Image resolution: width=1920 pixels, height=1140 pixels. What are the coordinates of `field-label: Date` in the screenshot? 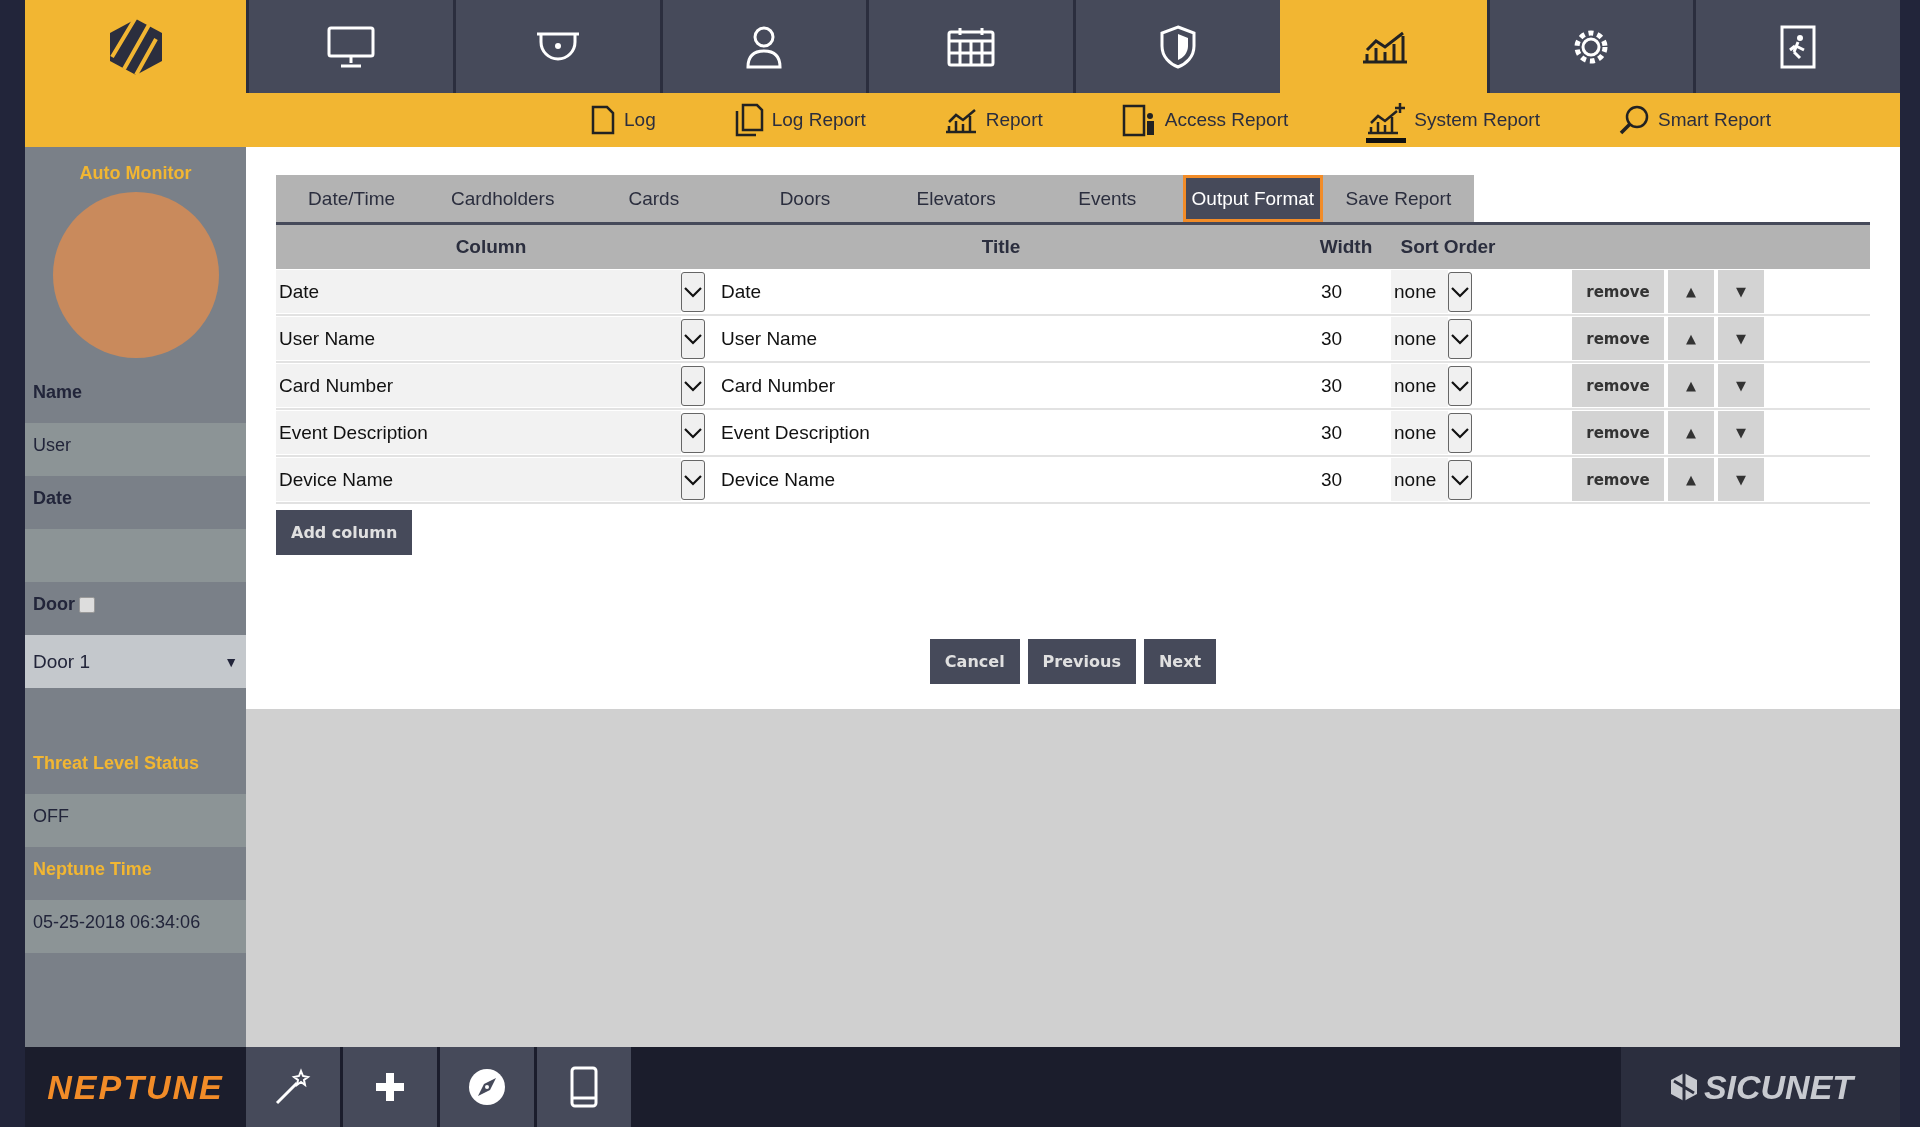 It's located at (52, 498).